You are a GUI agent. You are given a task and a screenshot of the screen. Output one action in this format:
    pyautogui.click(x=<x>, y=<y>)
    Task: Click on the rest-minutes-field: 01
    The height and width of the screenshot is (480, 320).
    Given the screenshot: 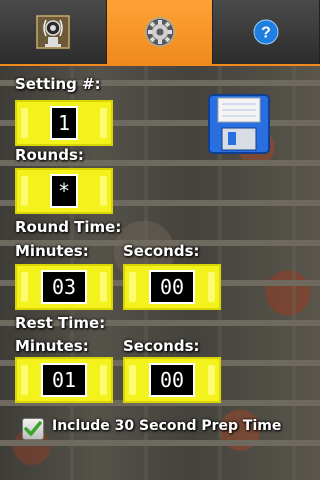 What is the action you would take?
    pyautogui.click(x=64, y=380)
    